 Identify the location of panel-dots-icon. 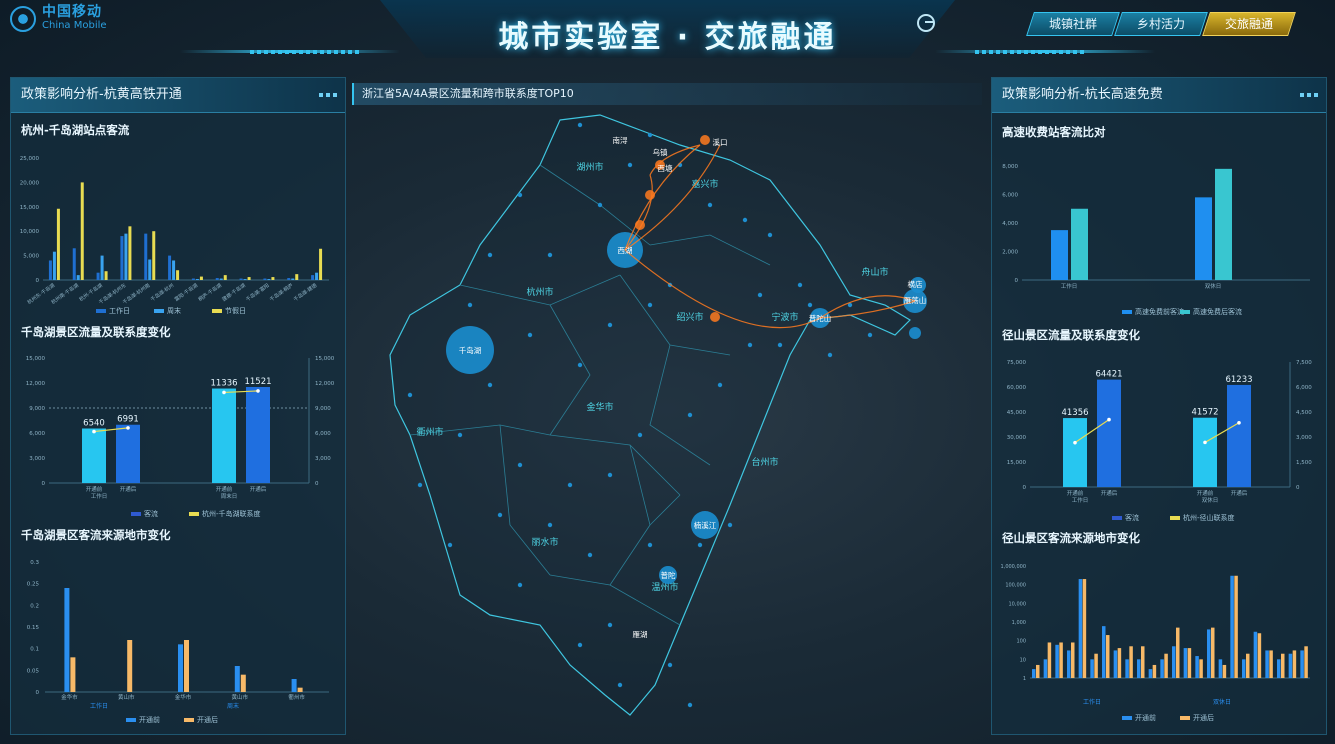
(1309, 95).